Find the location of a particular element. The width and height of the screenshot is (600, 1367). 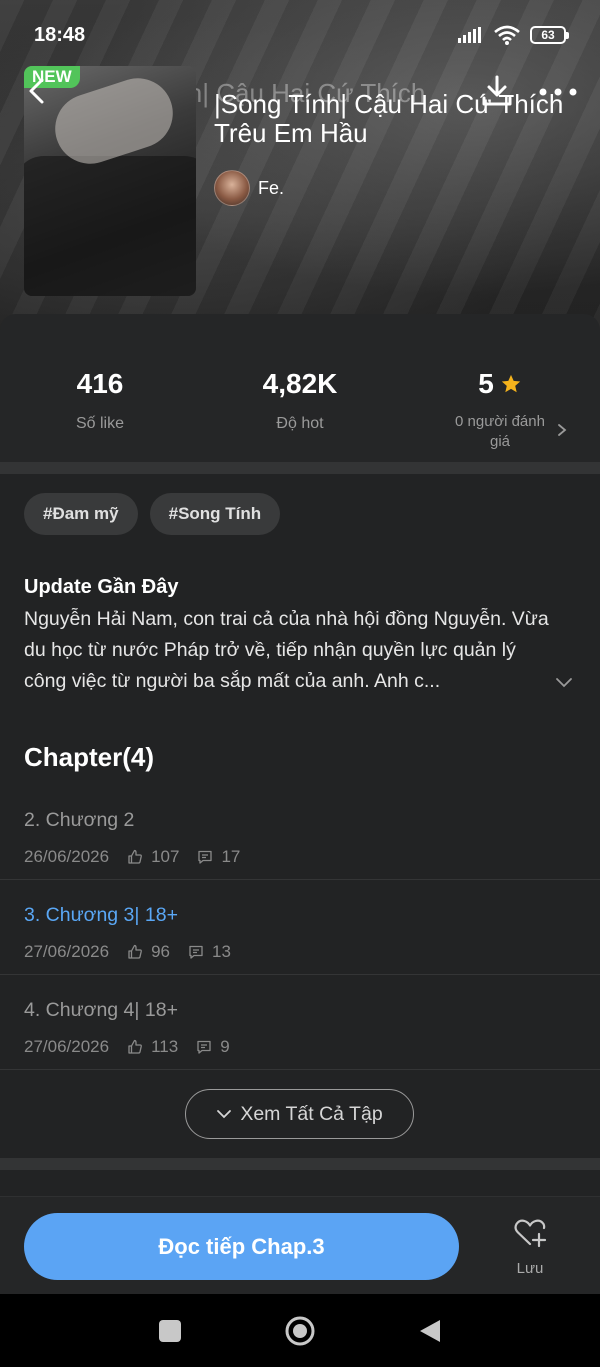

chapter-row: 3. Chương 3| 18+ 27/06/2026 96 13 is located at coordinates (300, 927).